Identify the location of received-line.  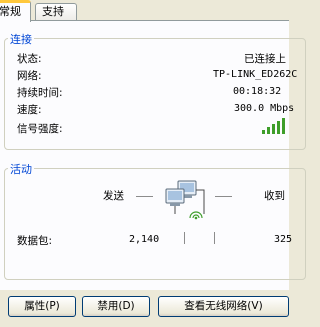
(223, 196).